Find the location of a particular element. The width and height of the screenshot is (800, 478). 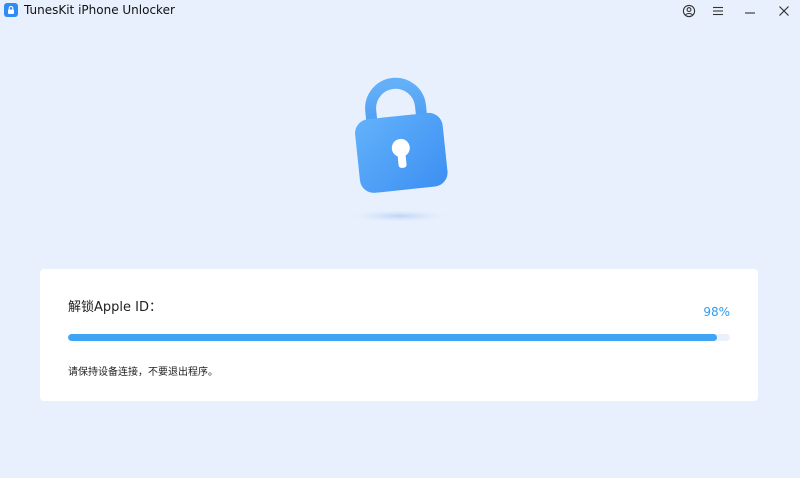

progress-bar is located at coordinates (399, 337).